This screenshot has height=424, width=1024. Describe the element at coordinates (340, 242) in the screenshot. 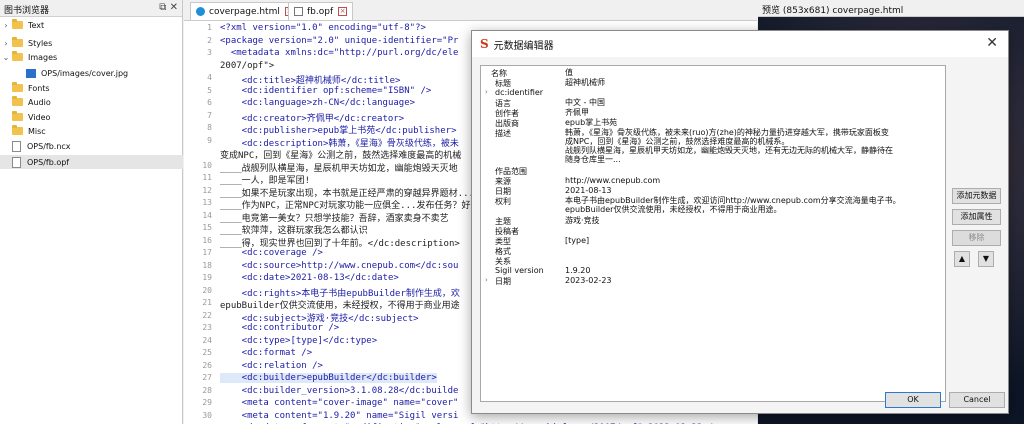

I see `code-line: ____得，现实世界也回到了十年前。</dc:description>` at that location.